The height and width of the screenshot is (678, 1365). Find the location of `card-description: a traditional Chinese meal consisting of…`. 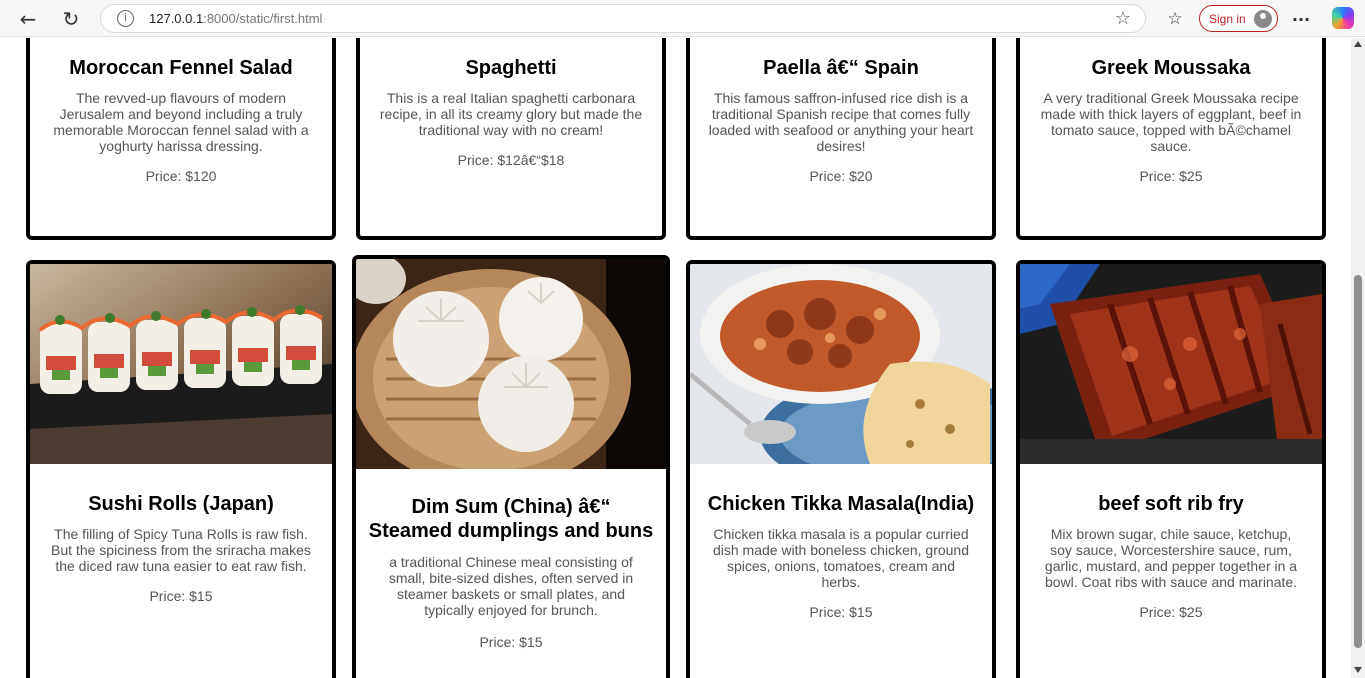

card-description: a traditional Chinese meal consisting of… is located at coordinates (511, 586).